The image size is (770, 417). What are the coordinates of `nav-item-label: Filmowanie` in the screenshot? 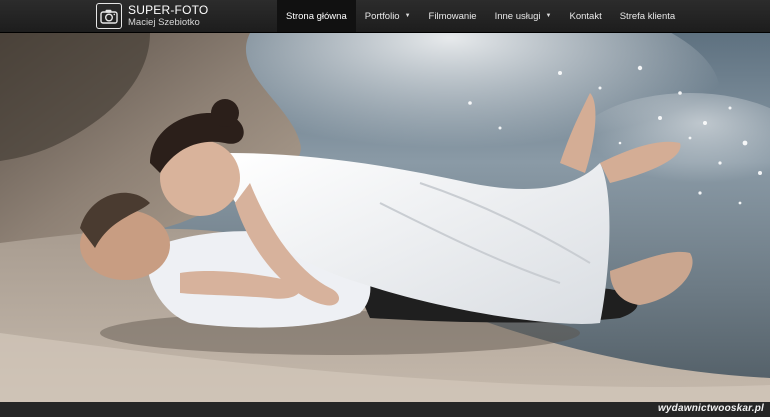 It's located at (452, 16).